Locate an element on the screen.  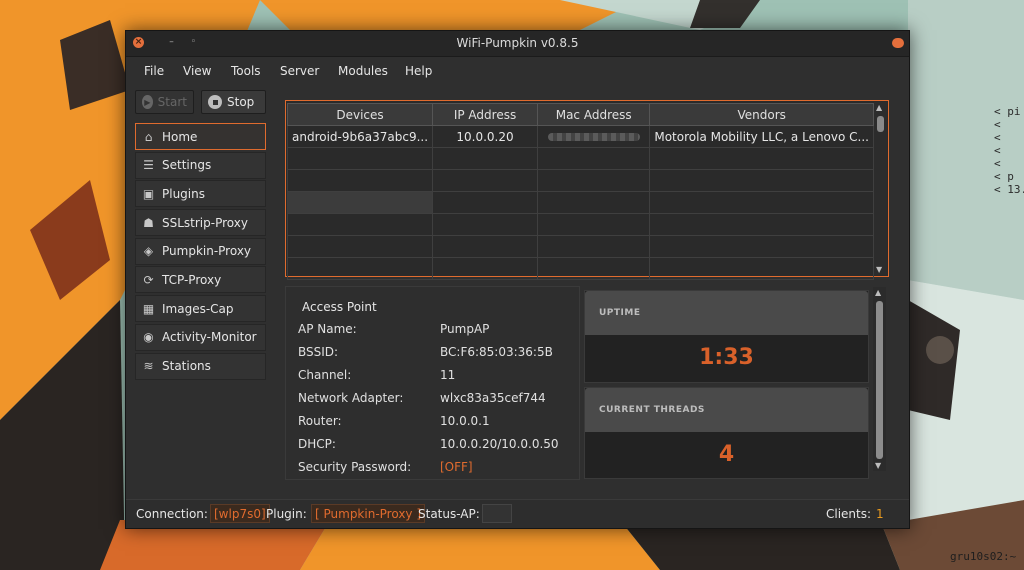
current-threads-label: CURRENT THREADS is located at coordinates (652, 410).